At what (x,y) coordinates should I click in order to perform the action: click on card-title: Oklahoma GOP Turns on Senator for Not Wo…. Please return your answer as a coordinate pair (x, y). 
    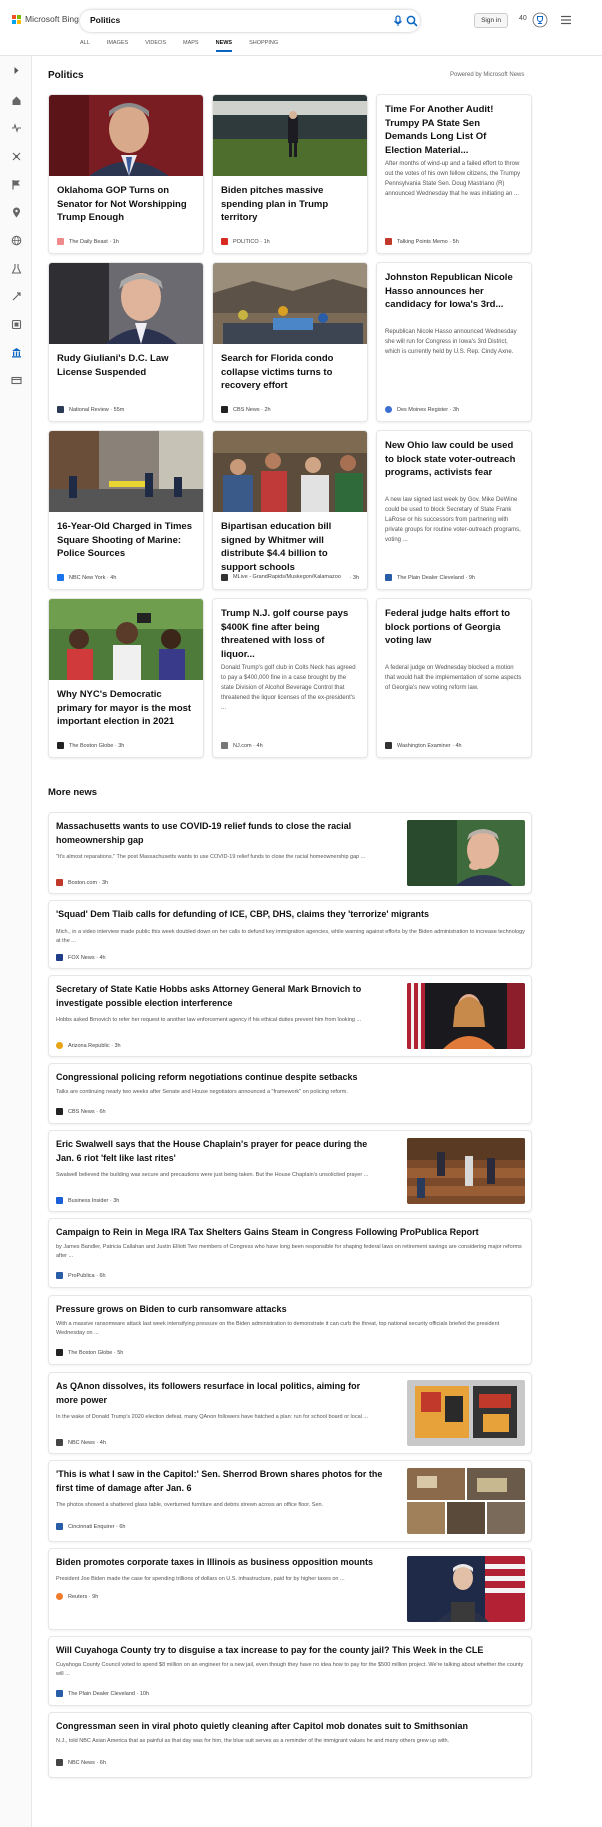
    Looking at the image, I should click on (126, 204).